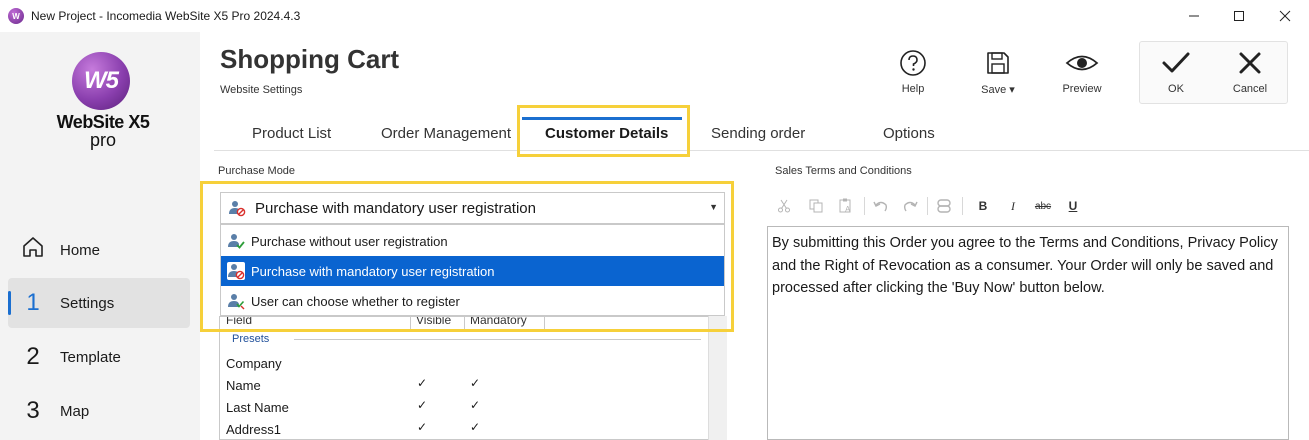  I want to click on paste-icon: A, so click(846, 206).